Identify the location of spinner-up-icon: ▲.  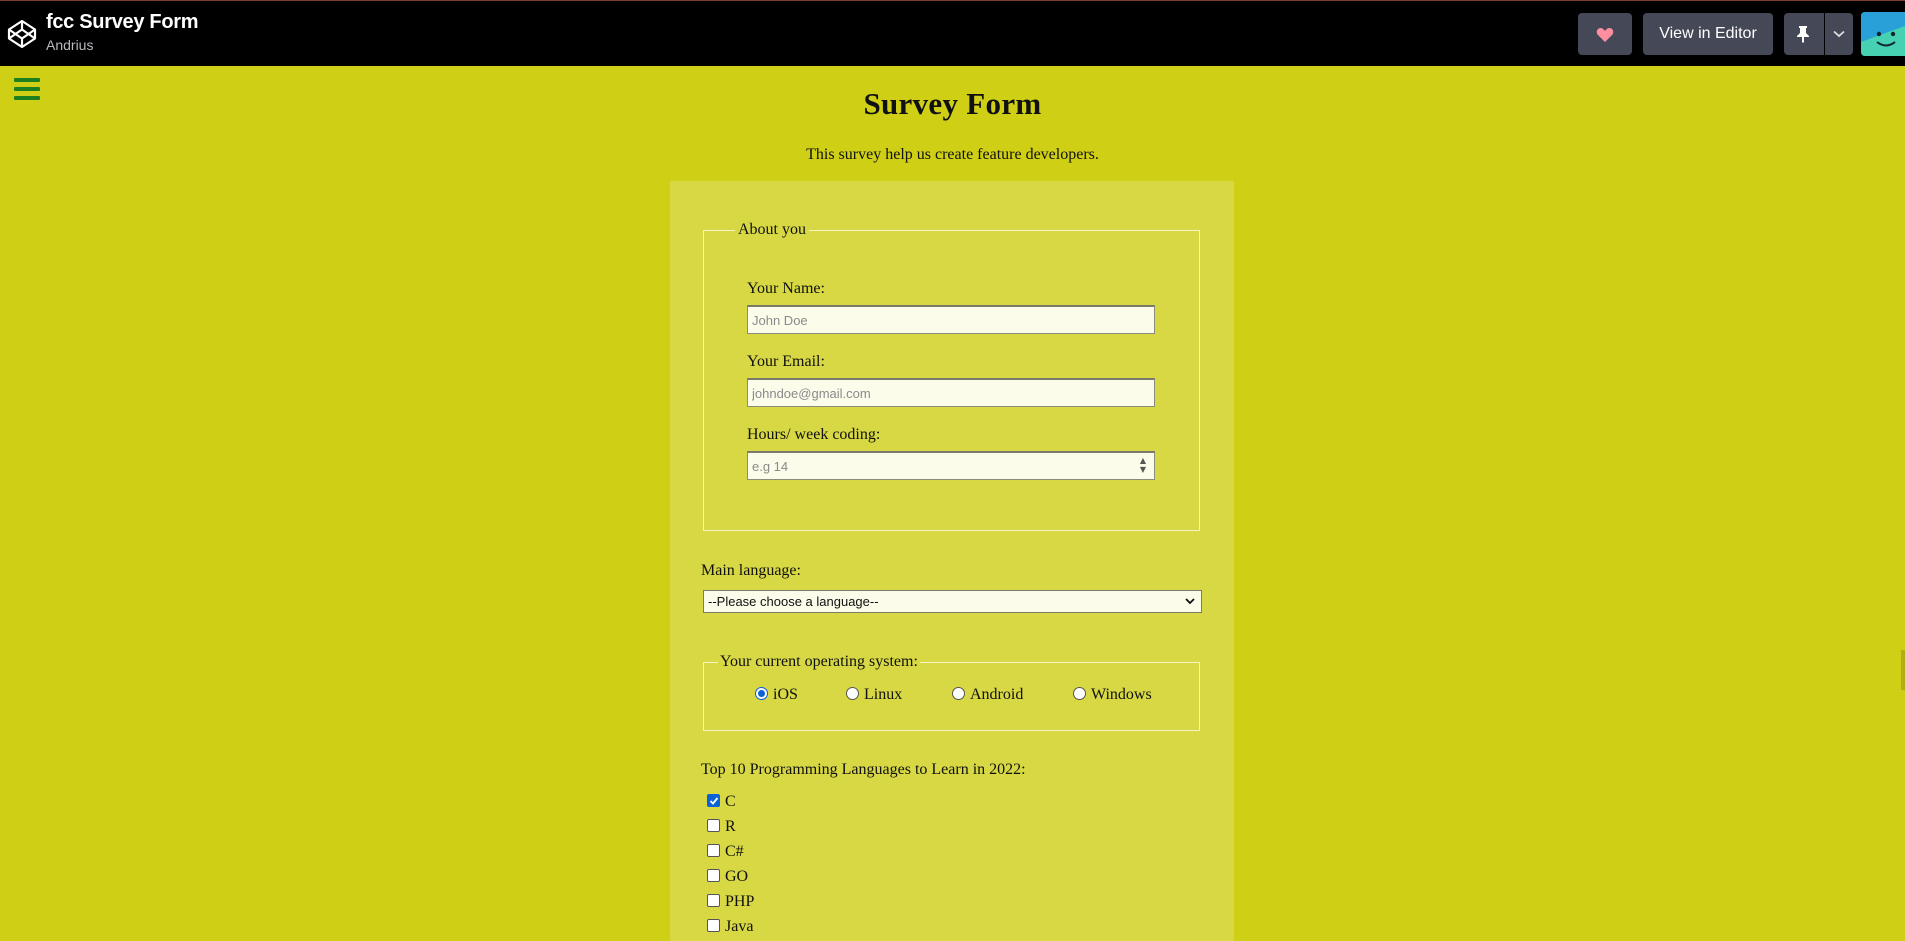
(1143, 460).